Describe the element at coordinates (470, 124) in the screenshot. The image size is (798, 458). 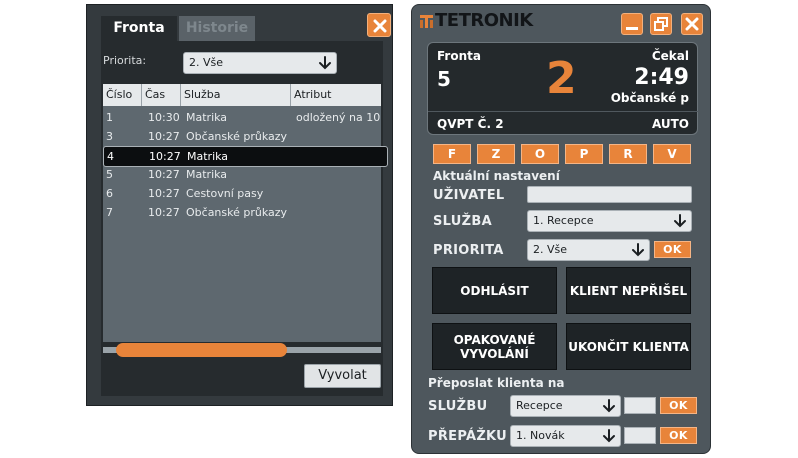
I see `service-place: QVPT Č. 2` at that location.